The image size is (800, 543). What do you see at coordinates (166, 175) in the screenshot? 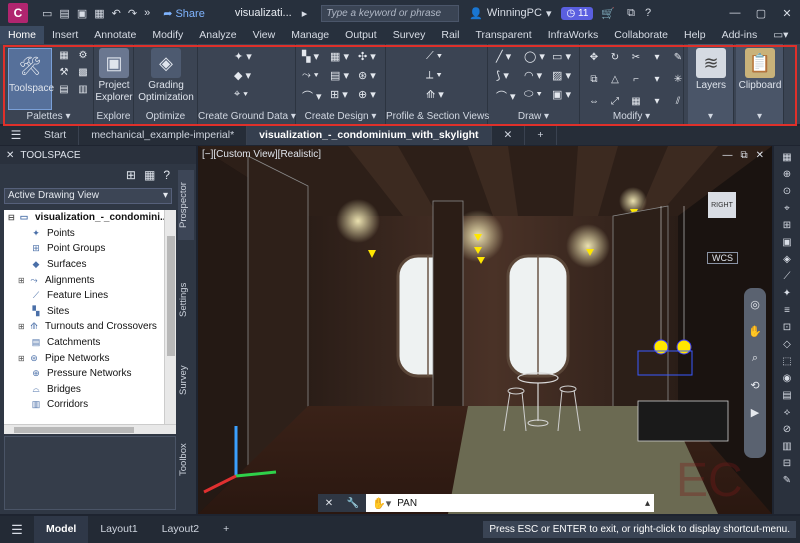
I see `toolspace-help-icon: ?` at bounding box center [166, 175].